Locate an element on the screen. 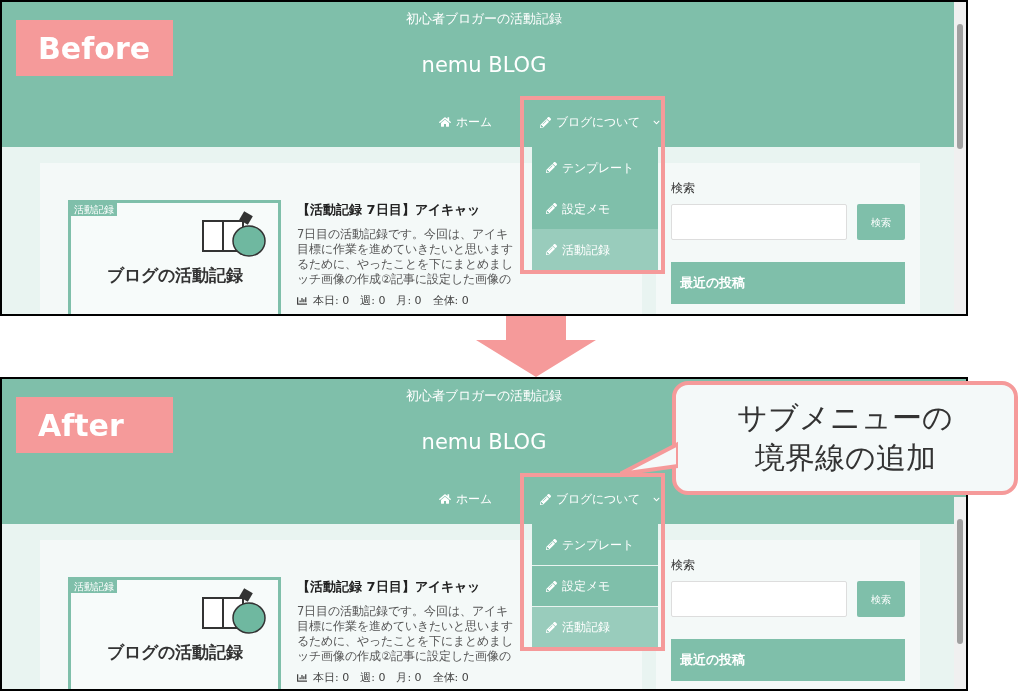  down-arrow-icon is located at coordinates (536, 346).